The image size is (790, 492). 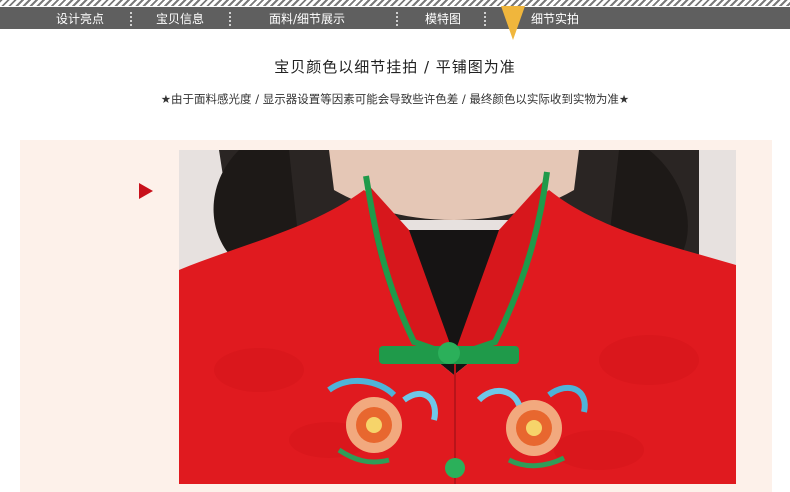 I want to click on top-navigation-bar: 设计亮点 宝贝信息 面料/细节展示 模特图 细节实拍, so click(x=395, y=20).